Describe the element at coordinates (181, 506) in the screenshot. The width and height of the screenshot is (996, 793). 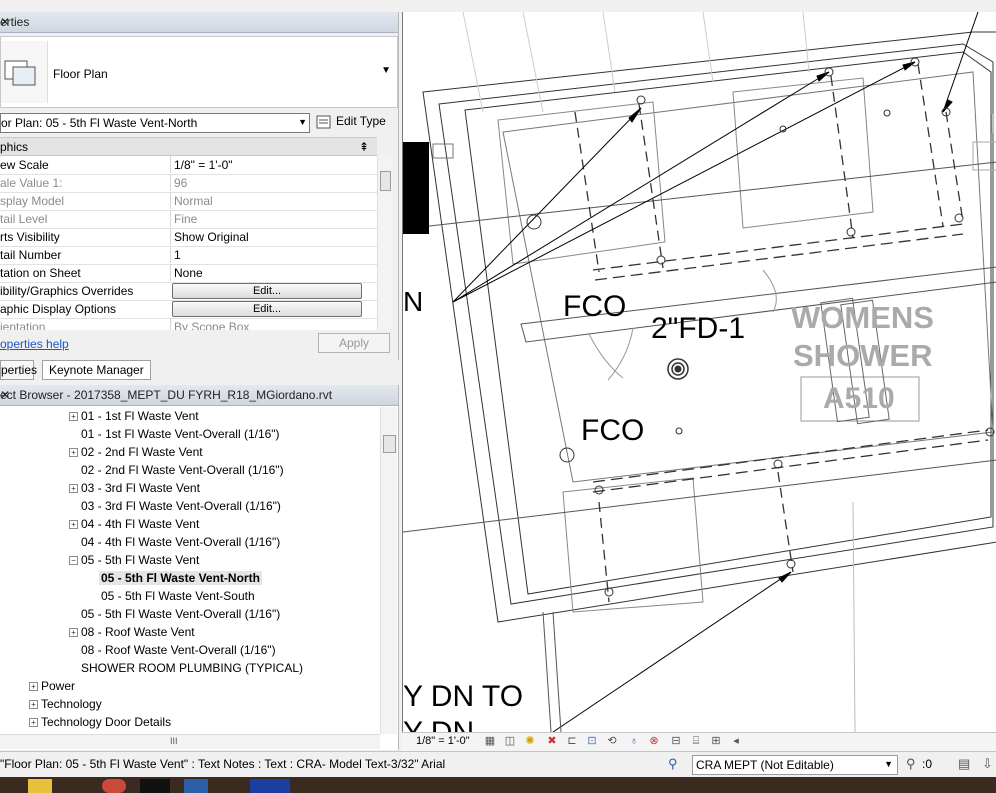
I see `tree-node: 03 - 3rd Fl Waste Vent-Overall (1/16")` at that location.